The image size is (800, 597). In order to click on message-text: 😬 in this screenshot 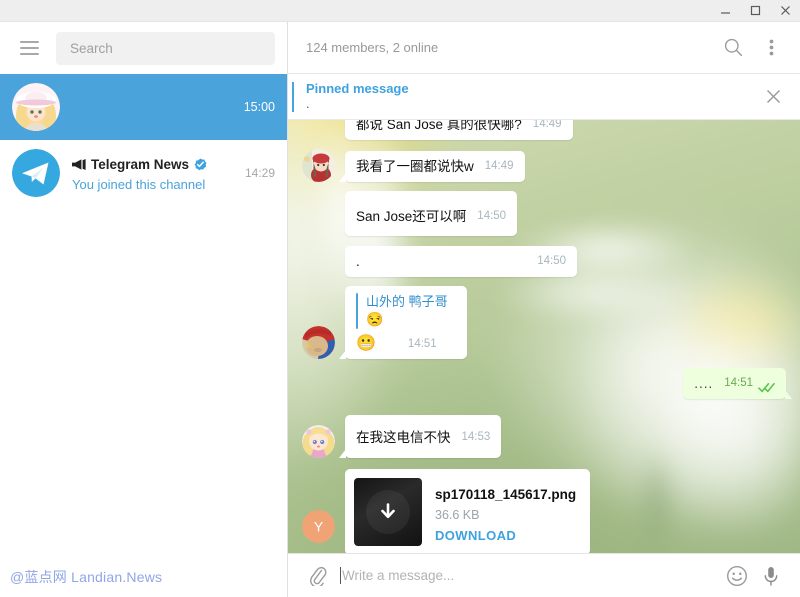, I will do `click(366, 343)`.